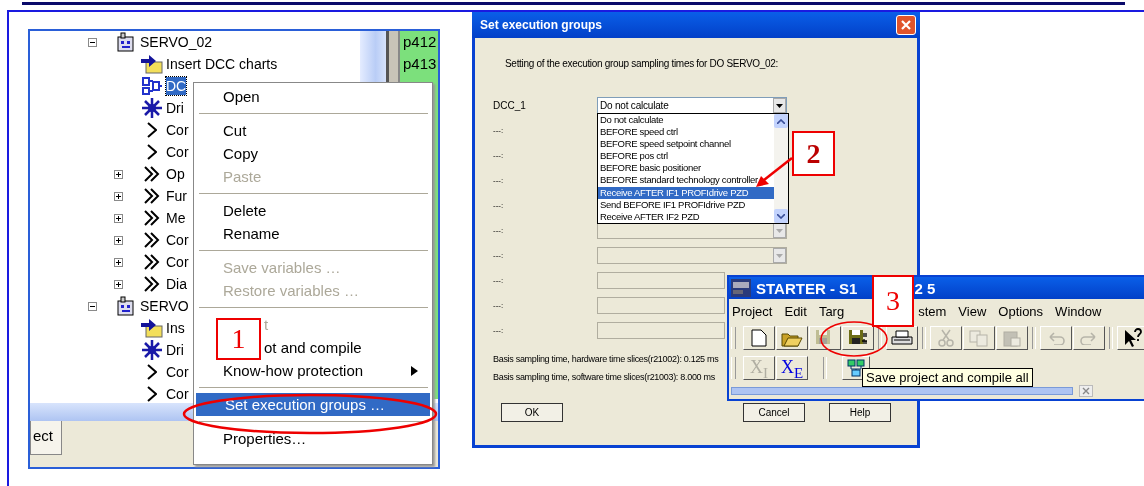  I want to click on step-number: 3, so click(893, 301).